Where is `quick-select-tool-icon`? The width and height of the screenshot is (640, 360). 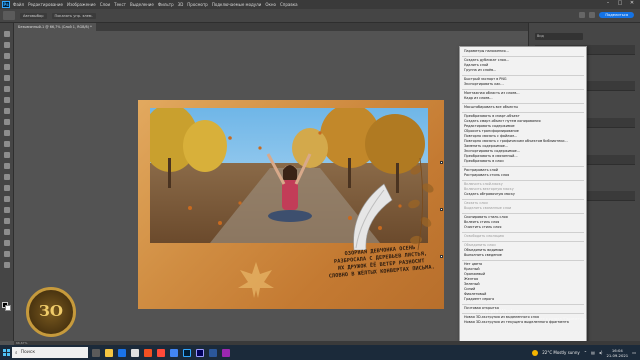 quick-select-tool-icon is located at coordinates (7, 67).